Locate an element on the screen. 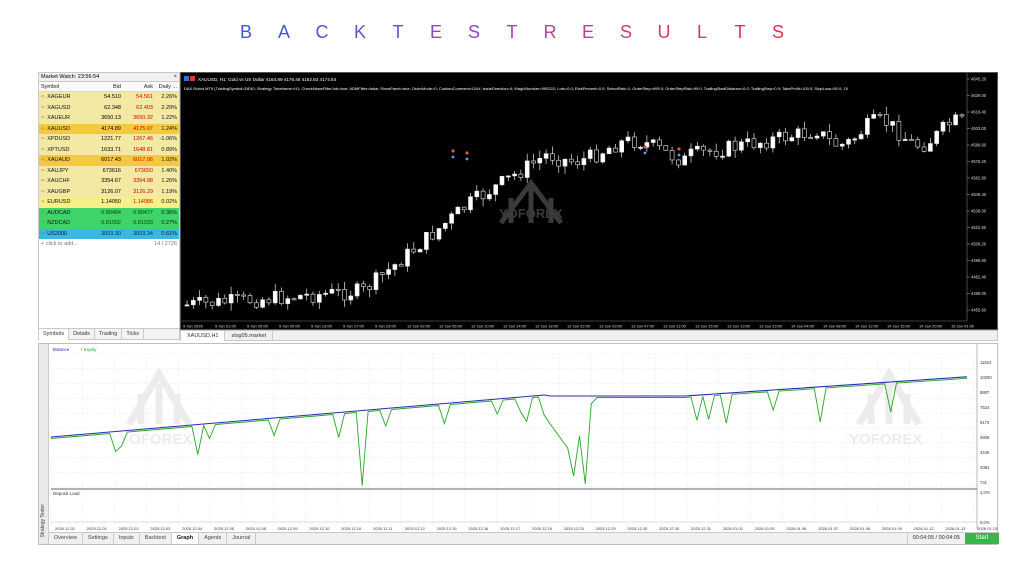  date-axis-label: 2025.12.01 is located at coordinates (65, 528).